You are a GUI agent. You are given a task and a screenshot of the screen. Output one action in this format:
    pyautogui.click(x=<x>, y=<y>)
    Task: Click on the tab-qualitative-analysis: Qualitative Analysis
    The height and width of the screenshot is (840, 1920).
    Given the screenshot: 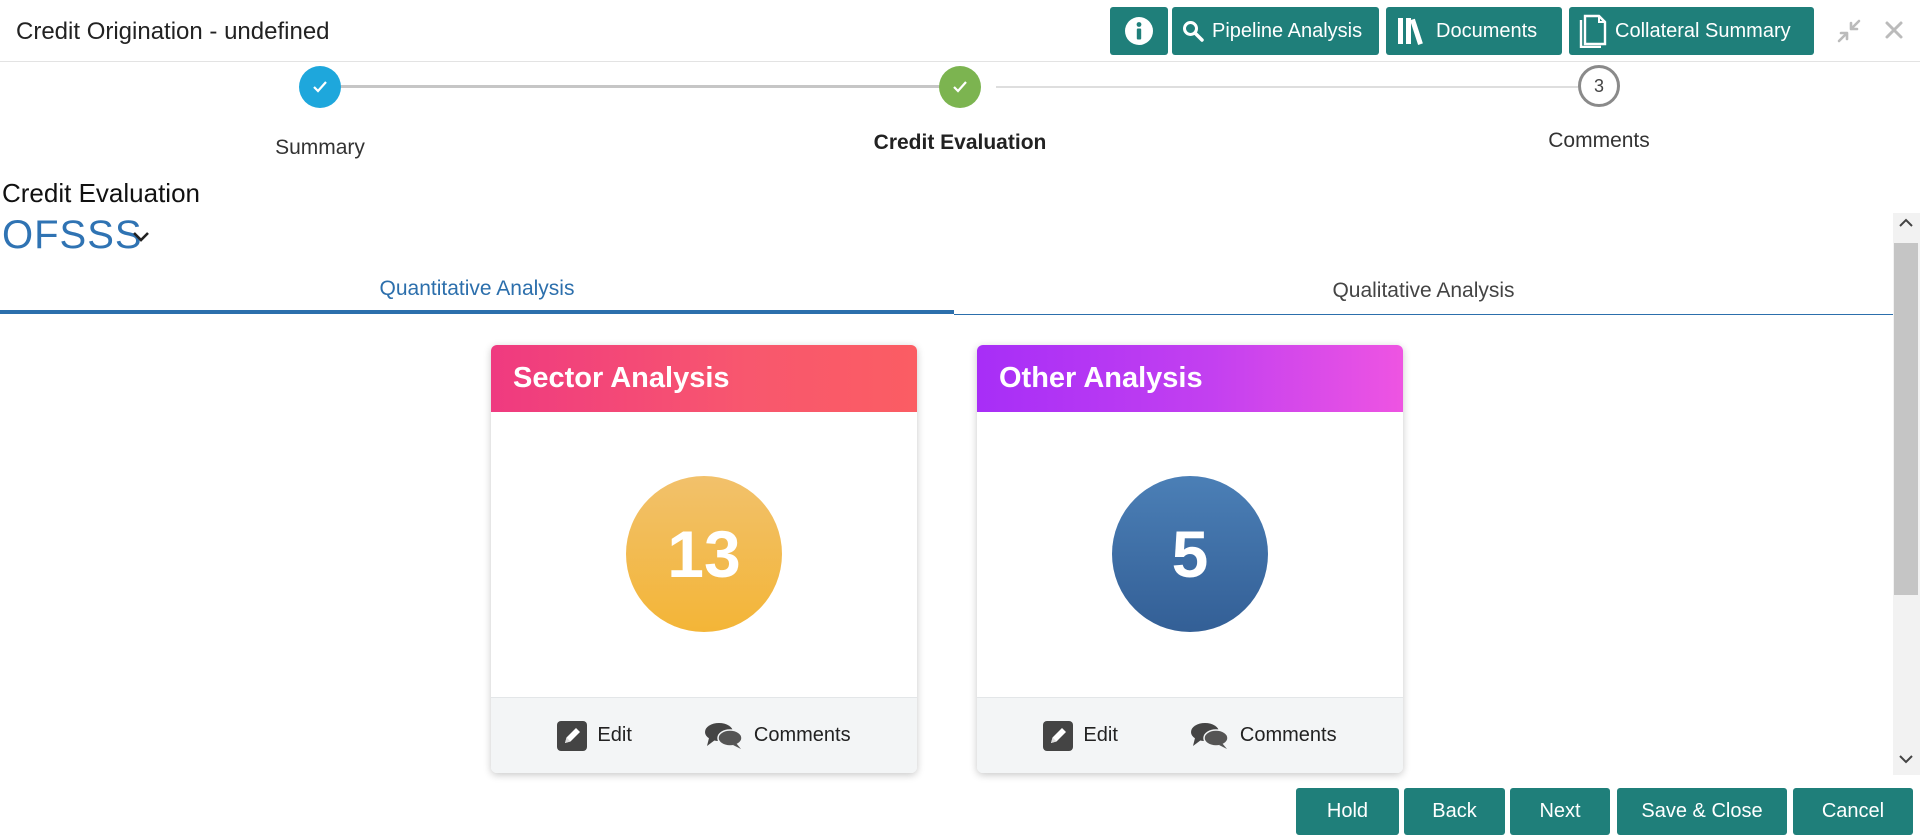 What is the action you would take?
    pyautogui.click(x=1423, y=291)
    